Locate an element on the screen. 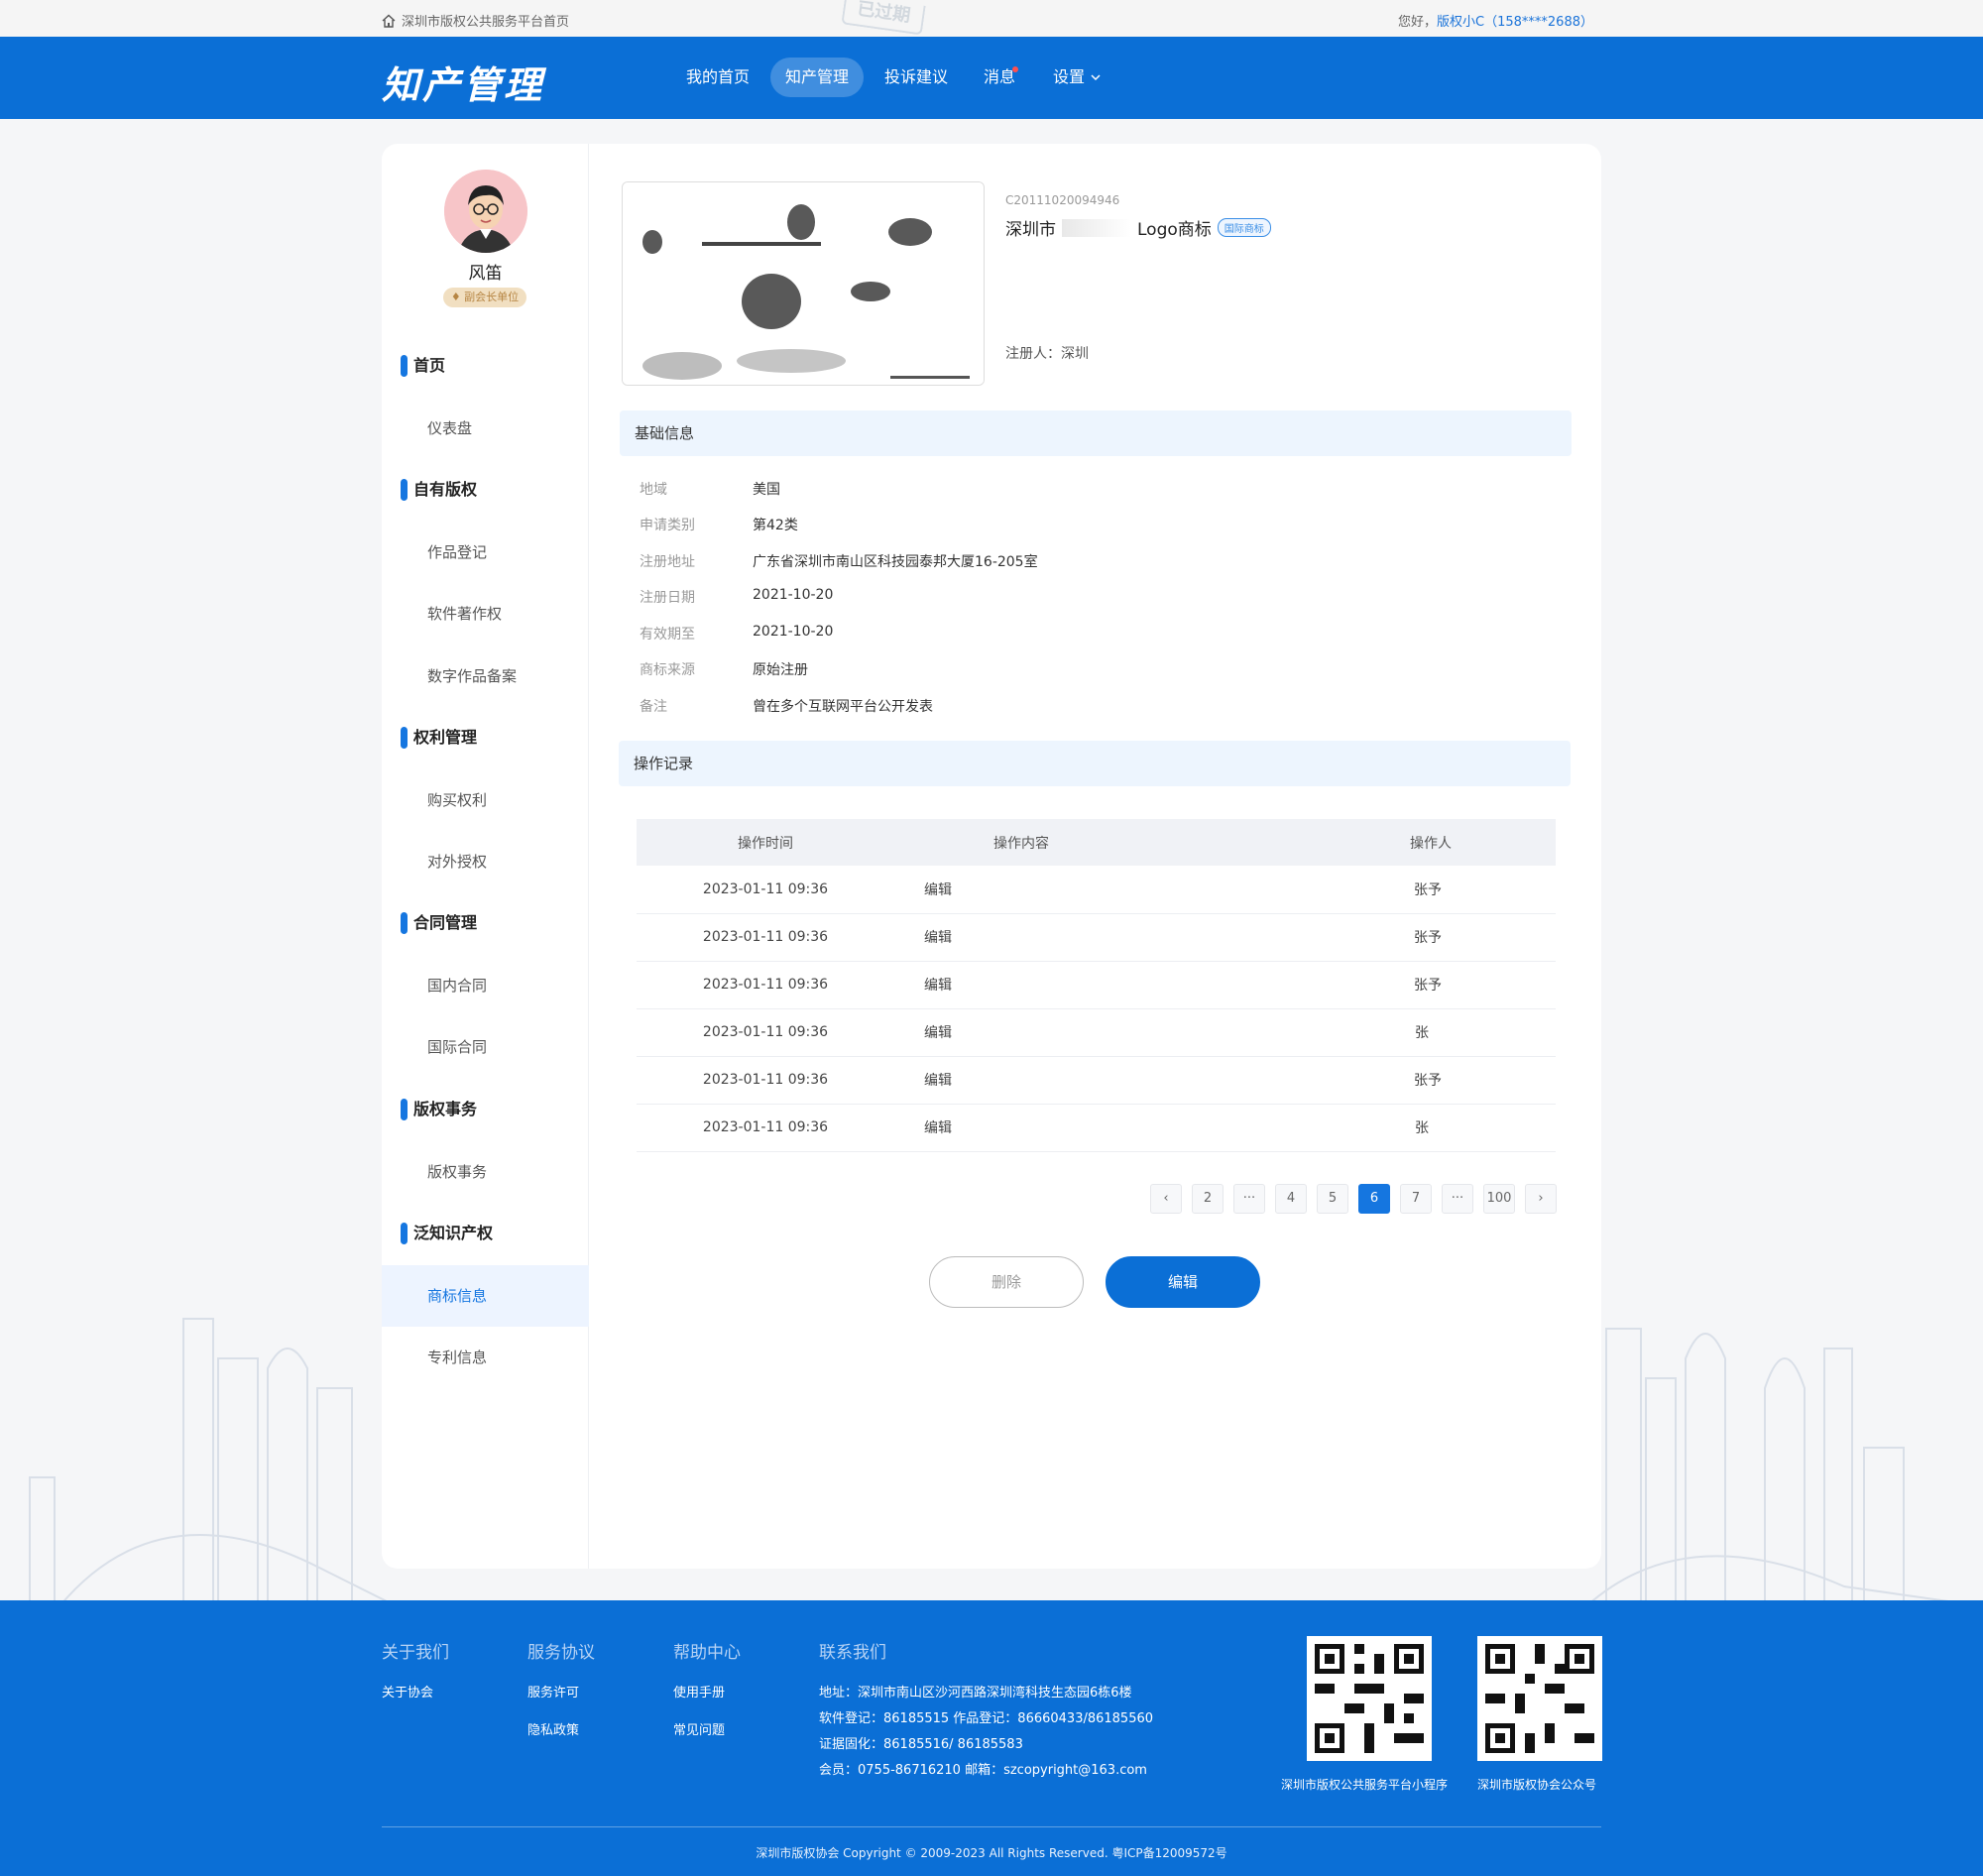 The image size is (1983, 1876). sidebar-item-trademark-info: 商标信息 is located at coordinates (486, 1296).